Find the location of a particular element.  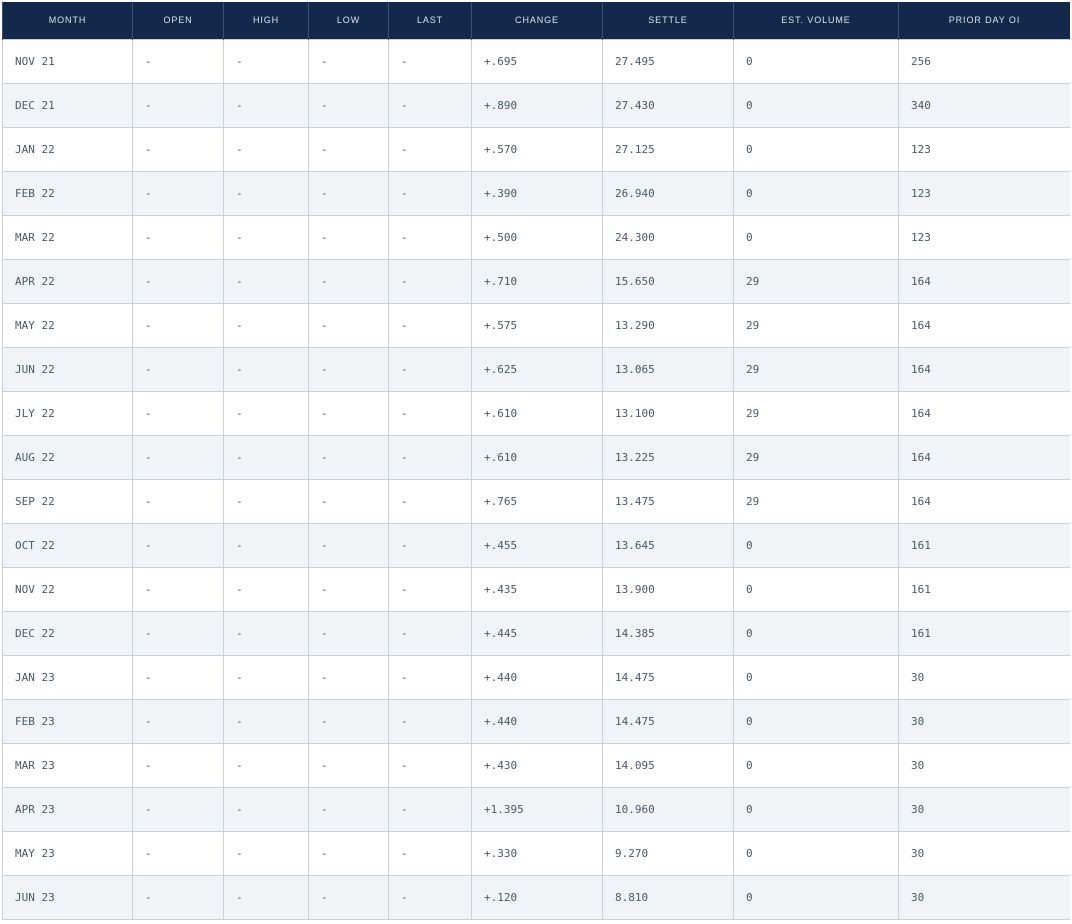

column-header-month: MONTH is located at coordinates (67, 20).